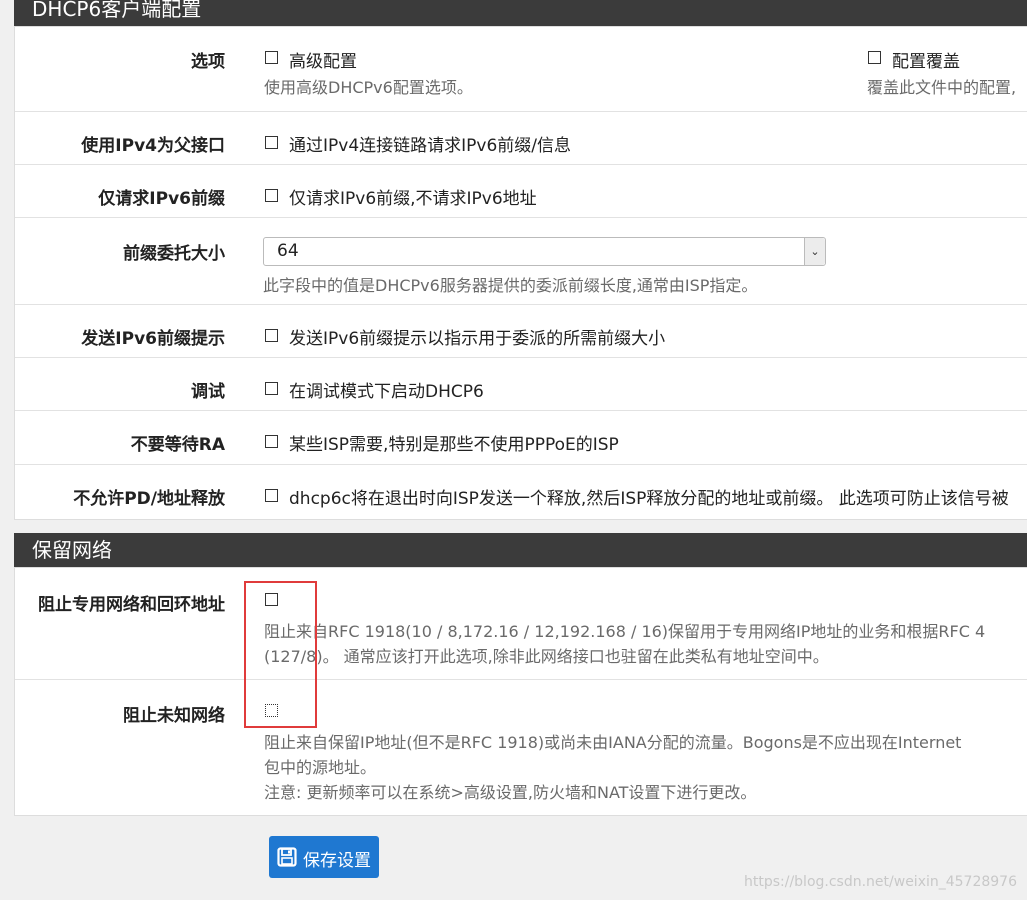  I want to click on save-button-label: 保存设置, so click(337, 861).